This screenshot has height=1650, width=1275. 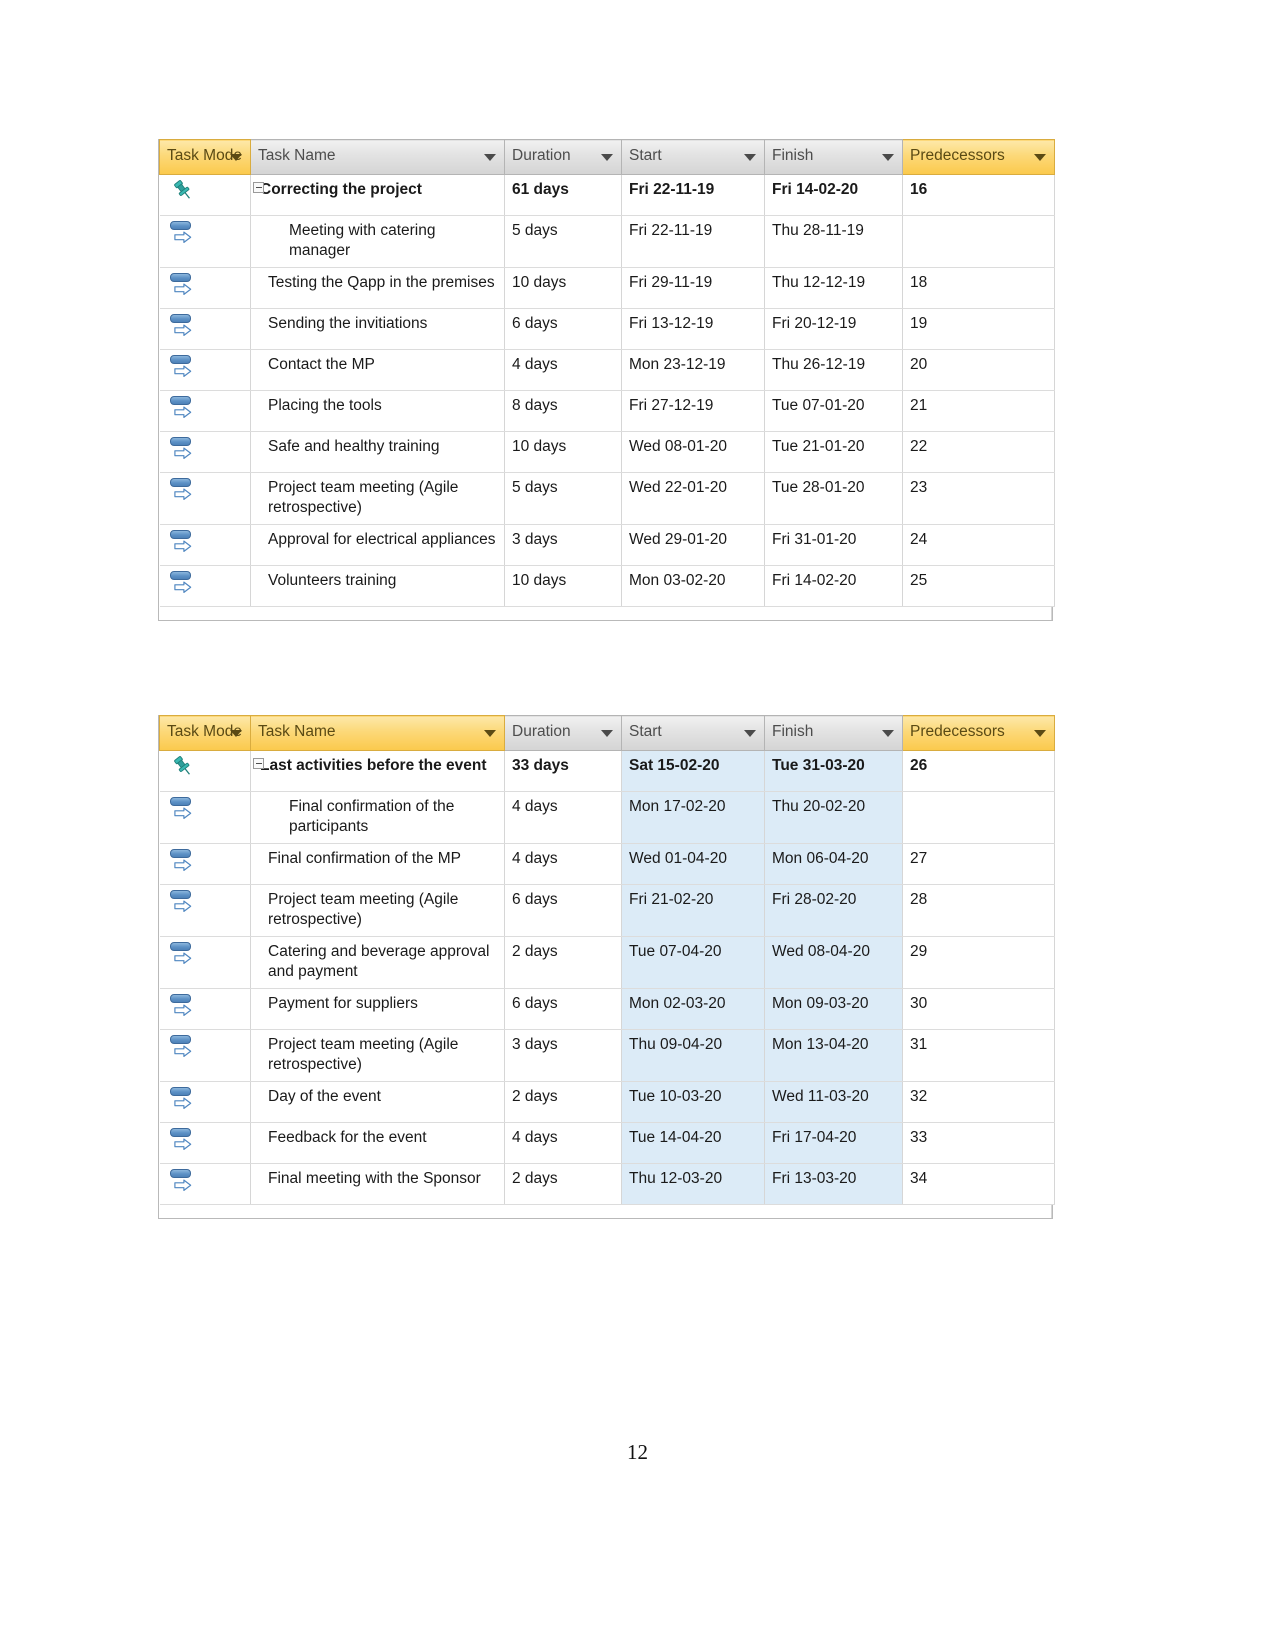 What do you see at coordinates (978, 1009) in the screenshot?
I see `cell-predecessors: 30` at bounding box center [978, 1009].